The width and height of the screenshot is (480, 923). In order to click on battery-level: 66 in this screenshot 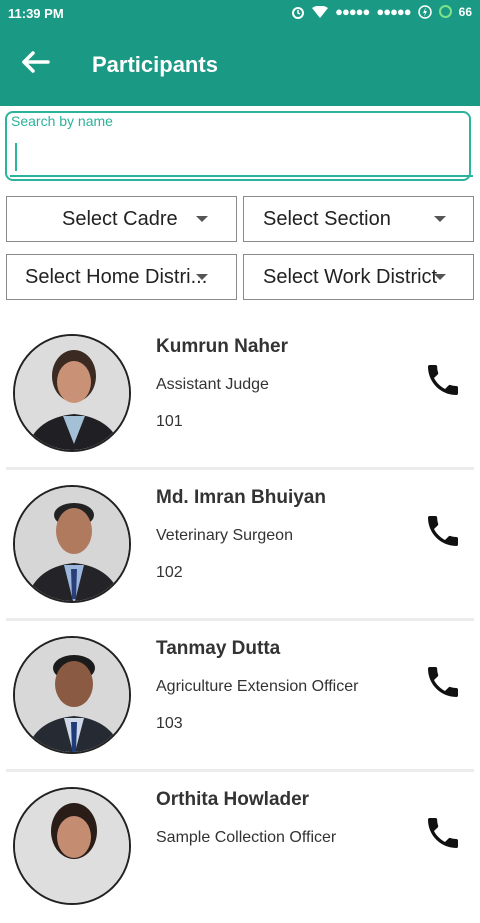, I will do `click(465, 11)`.